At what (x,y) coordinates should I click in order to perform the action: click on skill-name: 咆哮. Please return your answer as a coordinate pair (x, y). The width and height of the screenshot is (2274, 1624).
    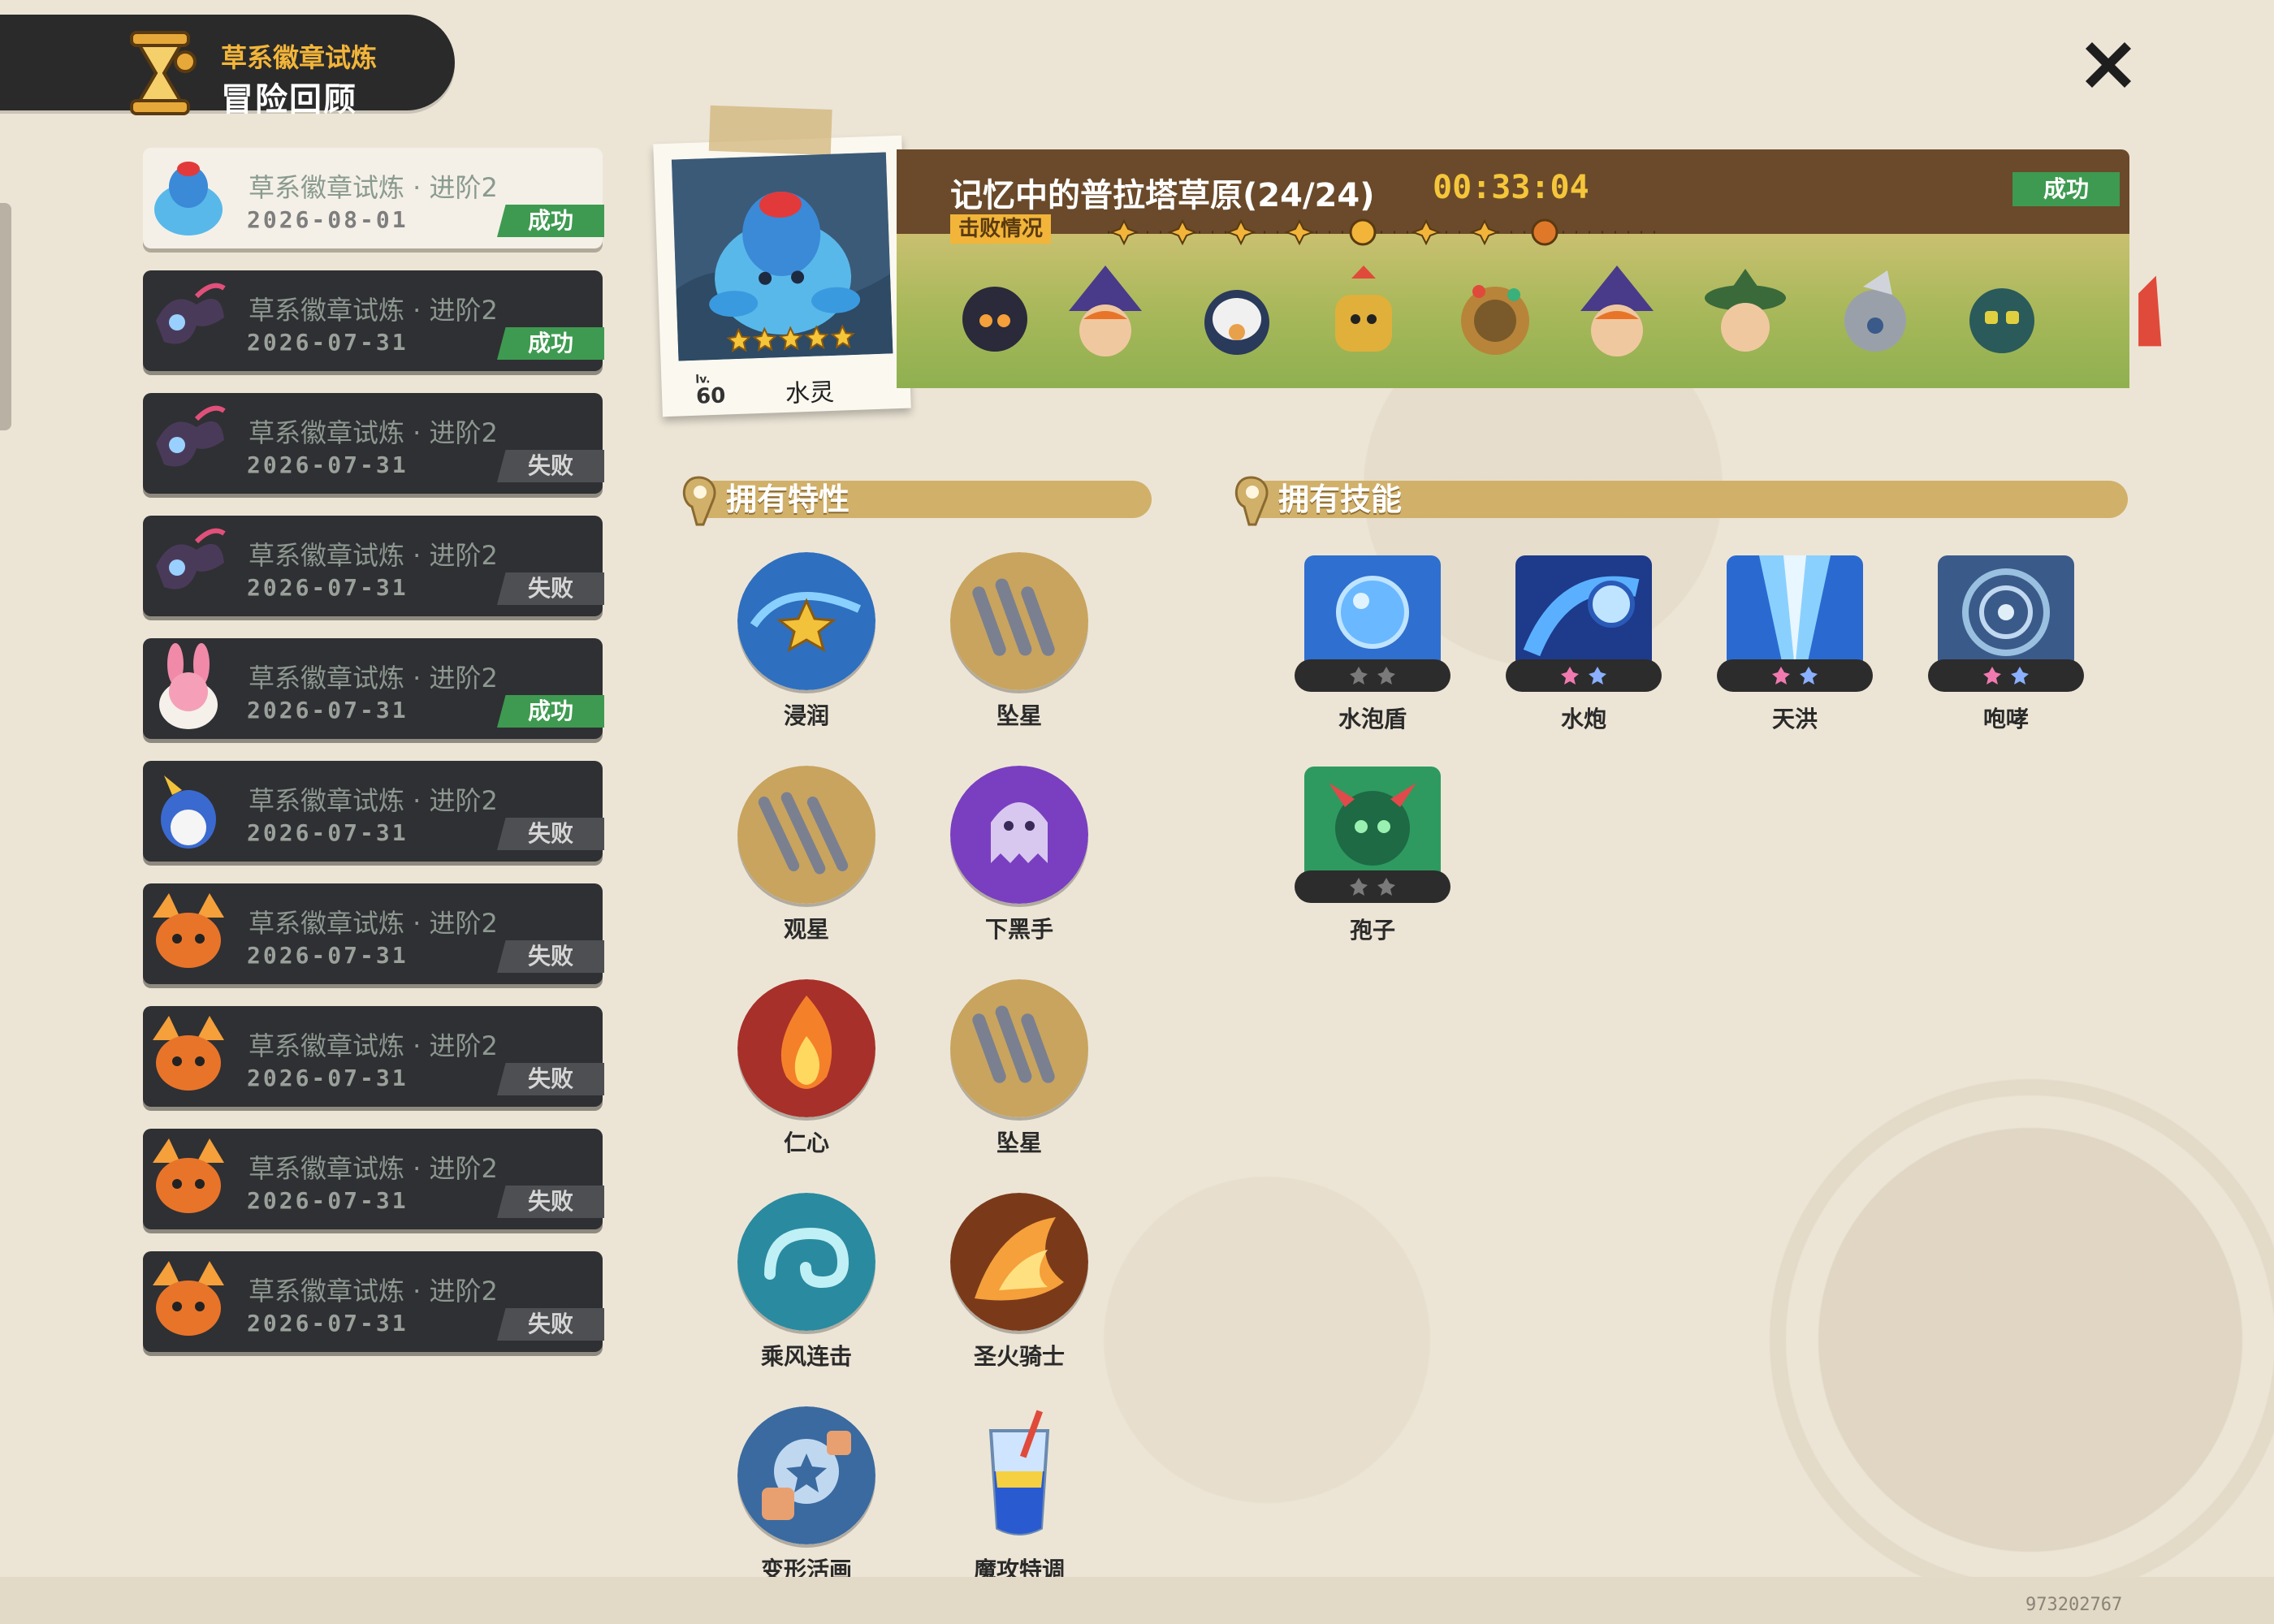
    Looking at the image, I should click on (2006, 719).